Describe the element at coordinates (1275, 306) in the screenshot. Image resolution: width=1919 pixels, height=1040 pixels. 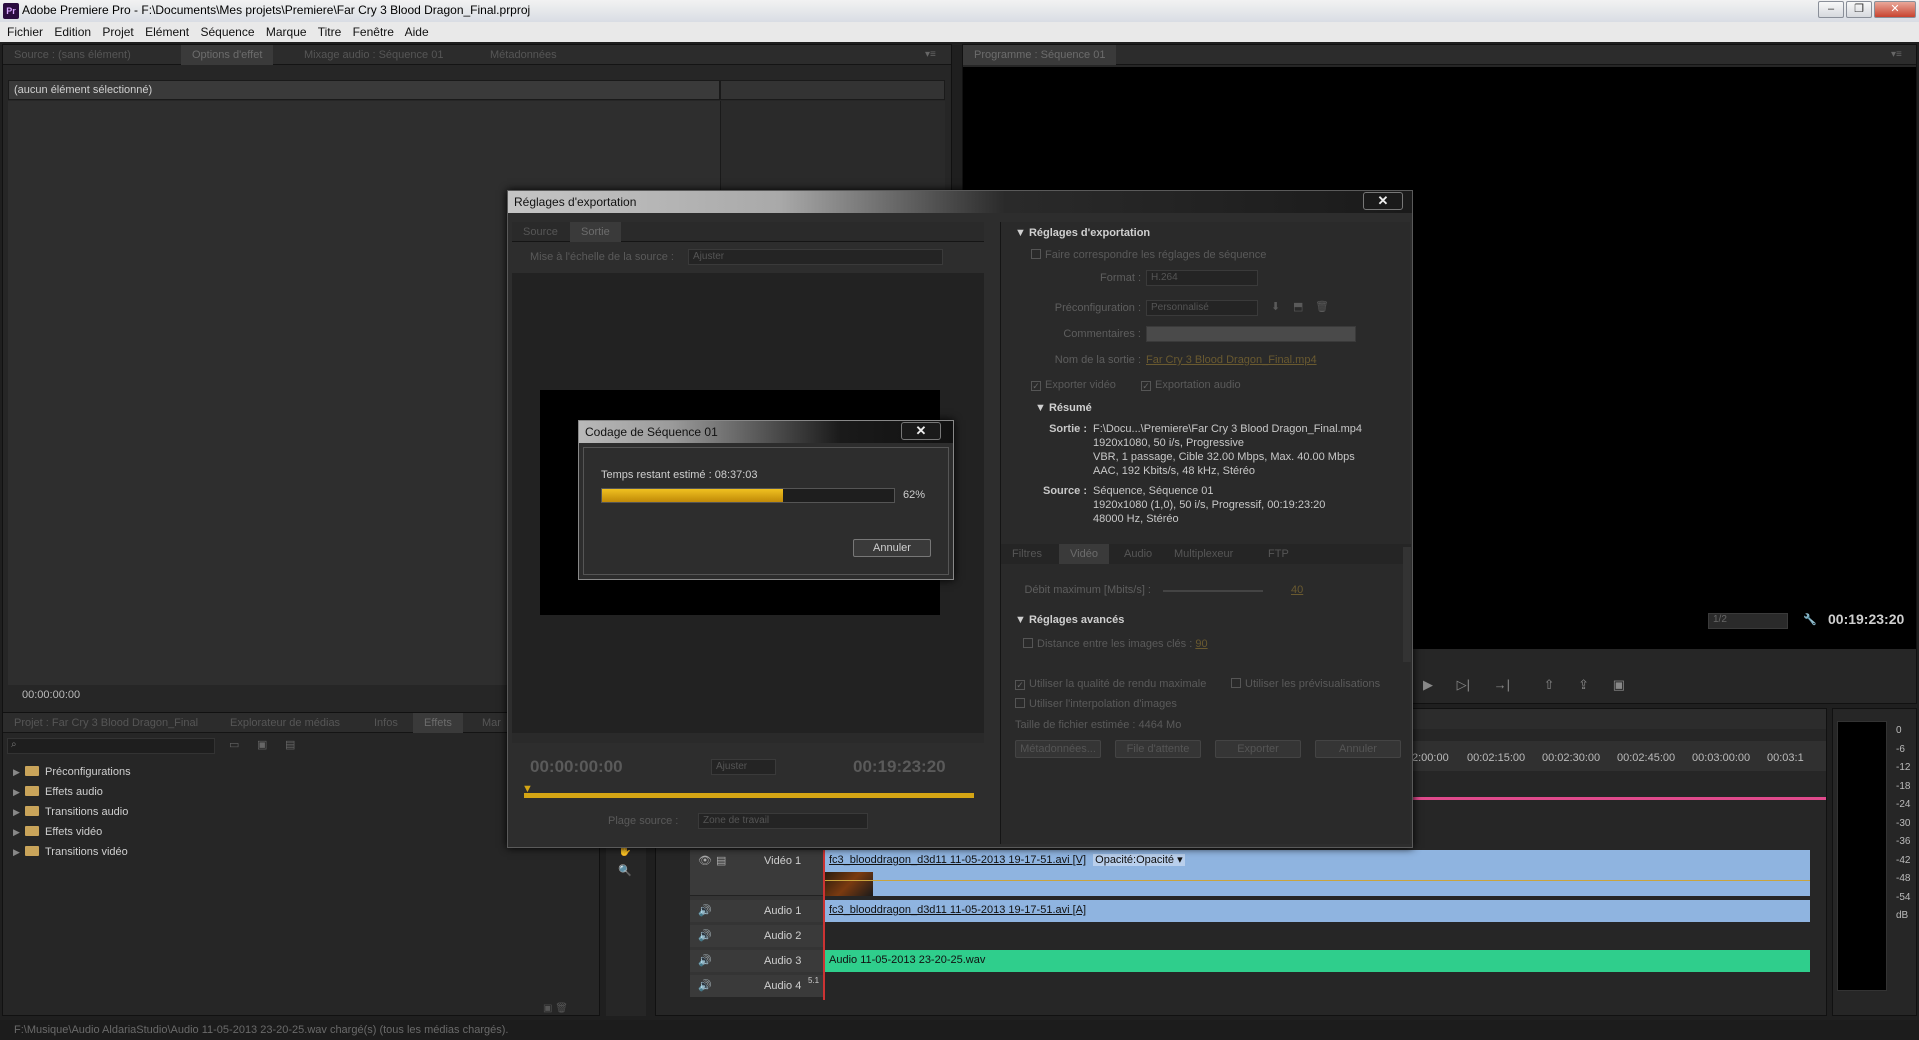
I see `save-preset-icon: ⬇` at that location.